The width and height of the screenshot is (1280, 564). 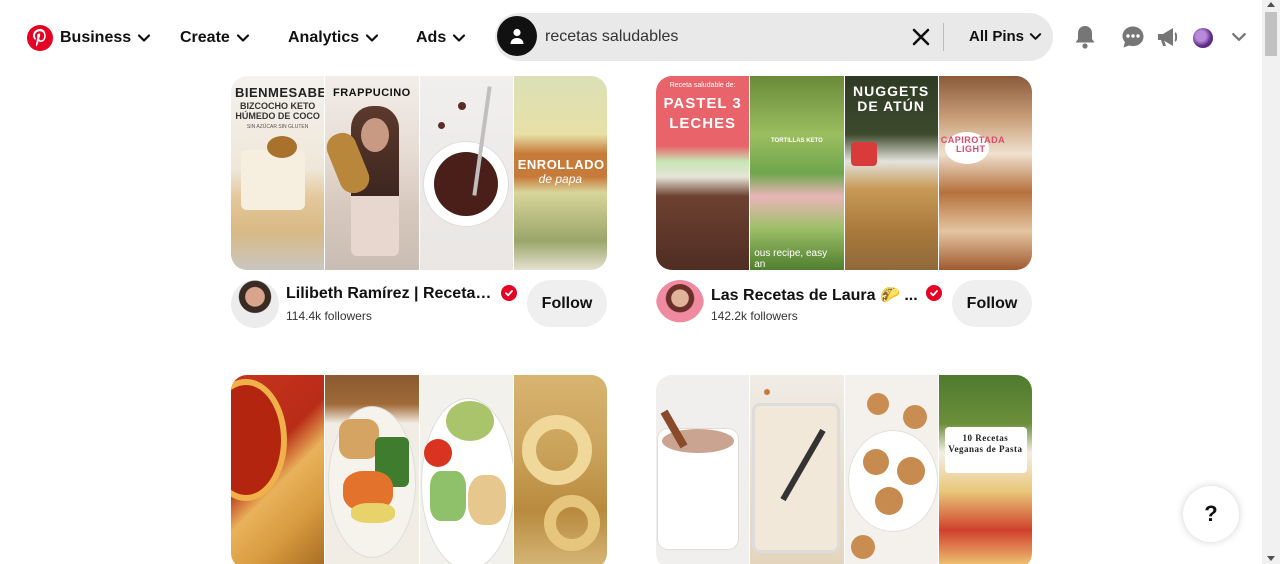 I want to click on nav-business: Business, so click(x=105, y=38).